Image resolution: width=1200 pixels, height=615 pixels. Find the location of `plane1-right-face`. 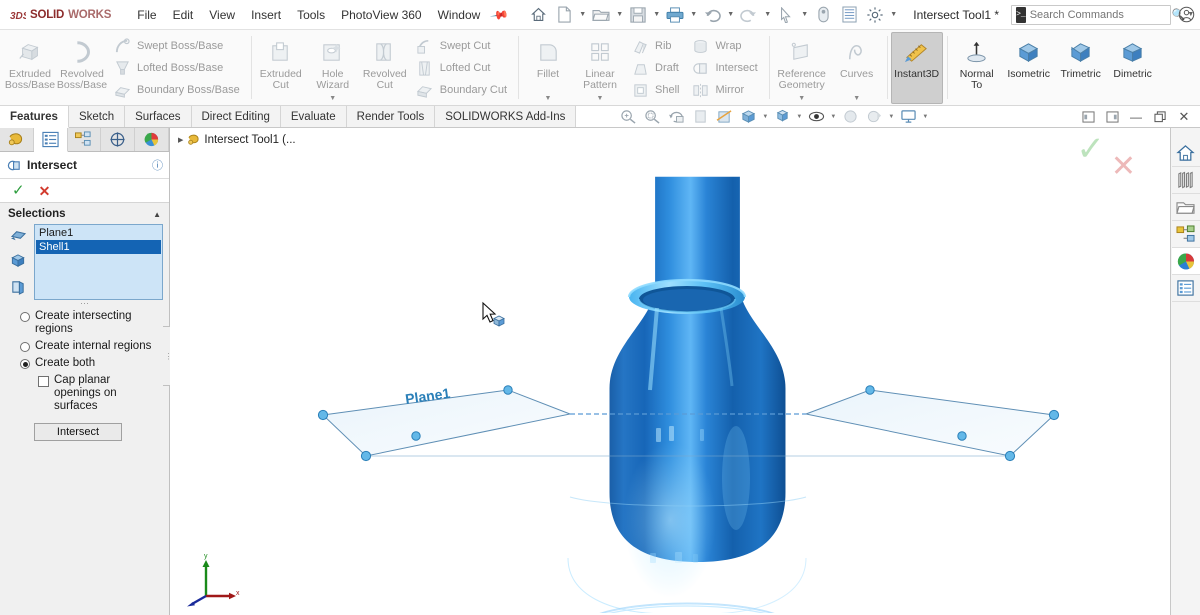

plane1-right-face is located at coordinates (930, 423).